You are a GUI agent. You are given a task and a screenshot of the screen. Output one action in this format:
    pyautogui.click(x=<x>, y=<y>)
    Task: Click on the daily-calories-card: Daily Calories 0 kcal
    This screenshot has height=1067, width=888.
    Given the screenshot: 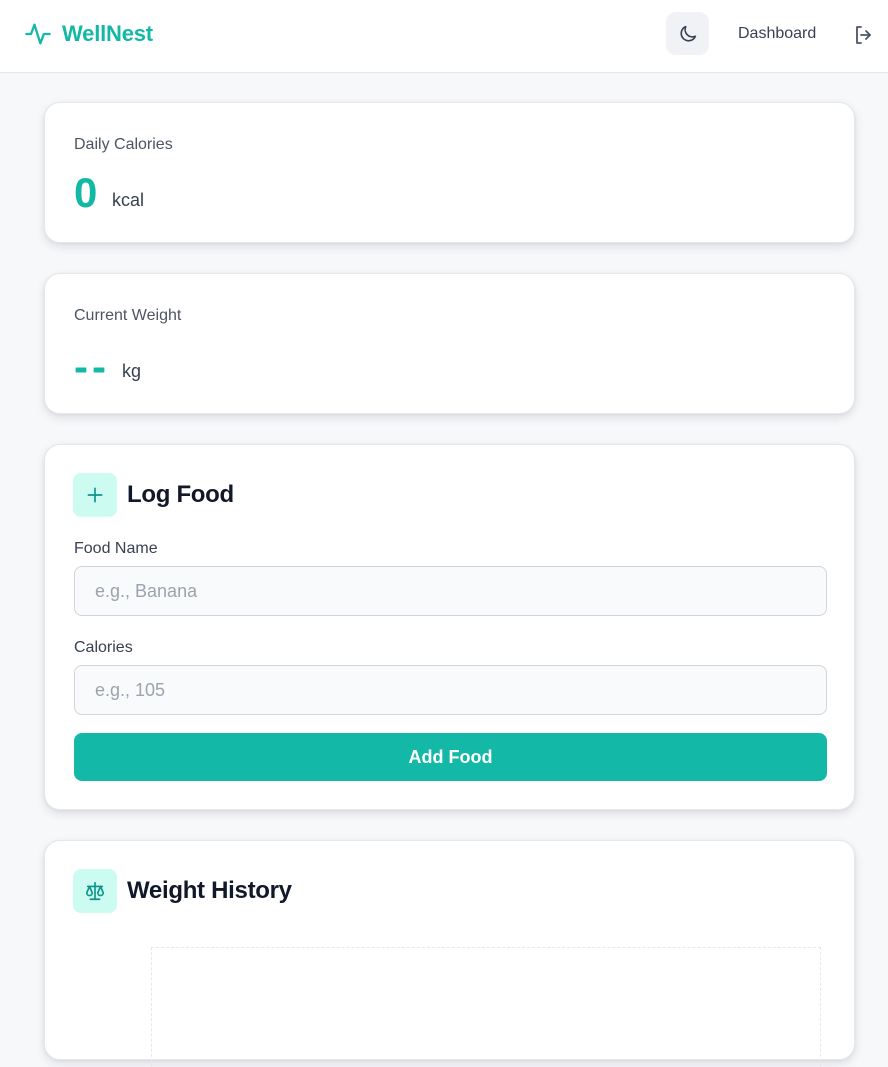 What is the action you would take?
    pyautogui.click(x=449, y=172)
    